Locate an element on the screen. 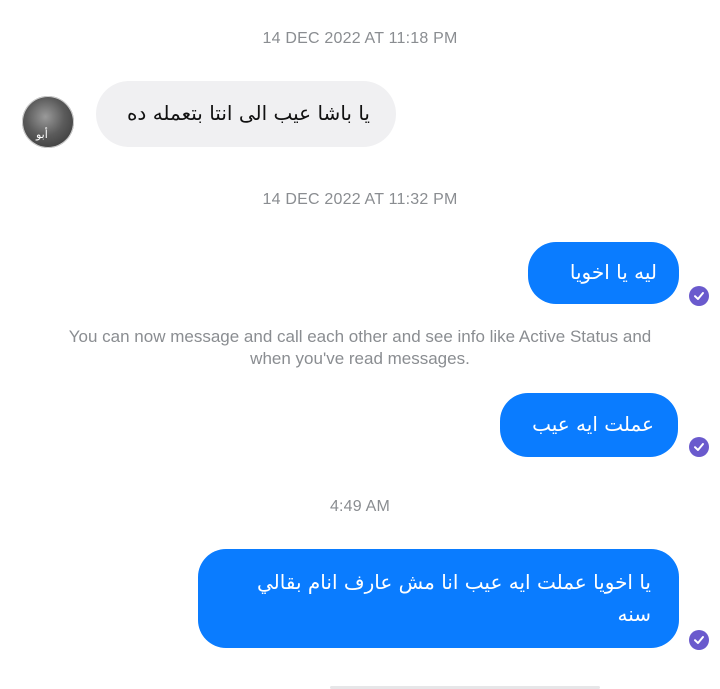  timestamp-2: 14 DEC 2022 AT 11:32 PM is located at coordinates (360, 199).